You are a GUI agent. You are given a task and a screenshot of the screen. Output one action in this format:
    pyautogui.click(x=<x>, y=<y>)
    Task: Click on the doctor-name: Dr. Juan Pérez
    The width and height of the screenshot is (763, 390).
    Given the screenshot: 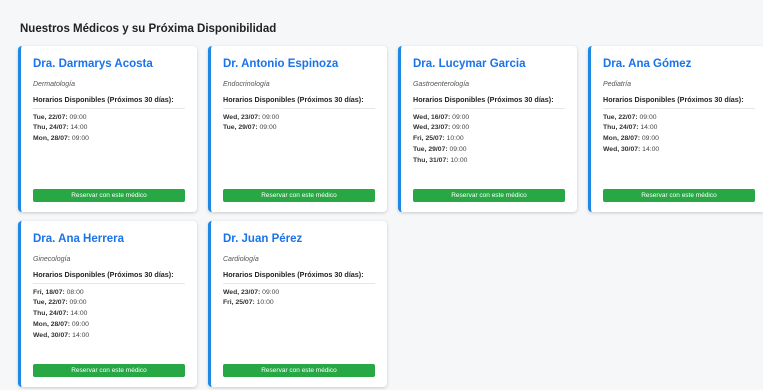 What is the action you would take?
    pyautogui.click(x=263, y=239)
    